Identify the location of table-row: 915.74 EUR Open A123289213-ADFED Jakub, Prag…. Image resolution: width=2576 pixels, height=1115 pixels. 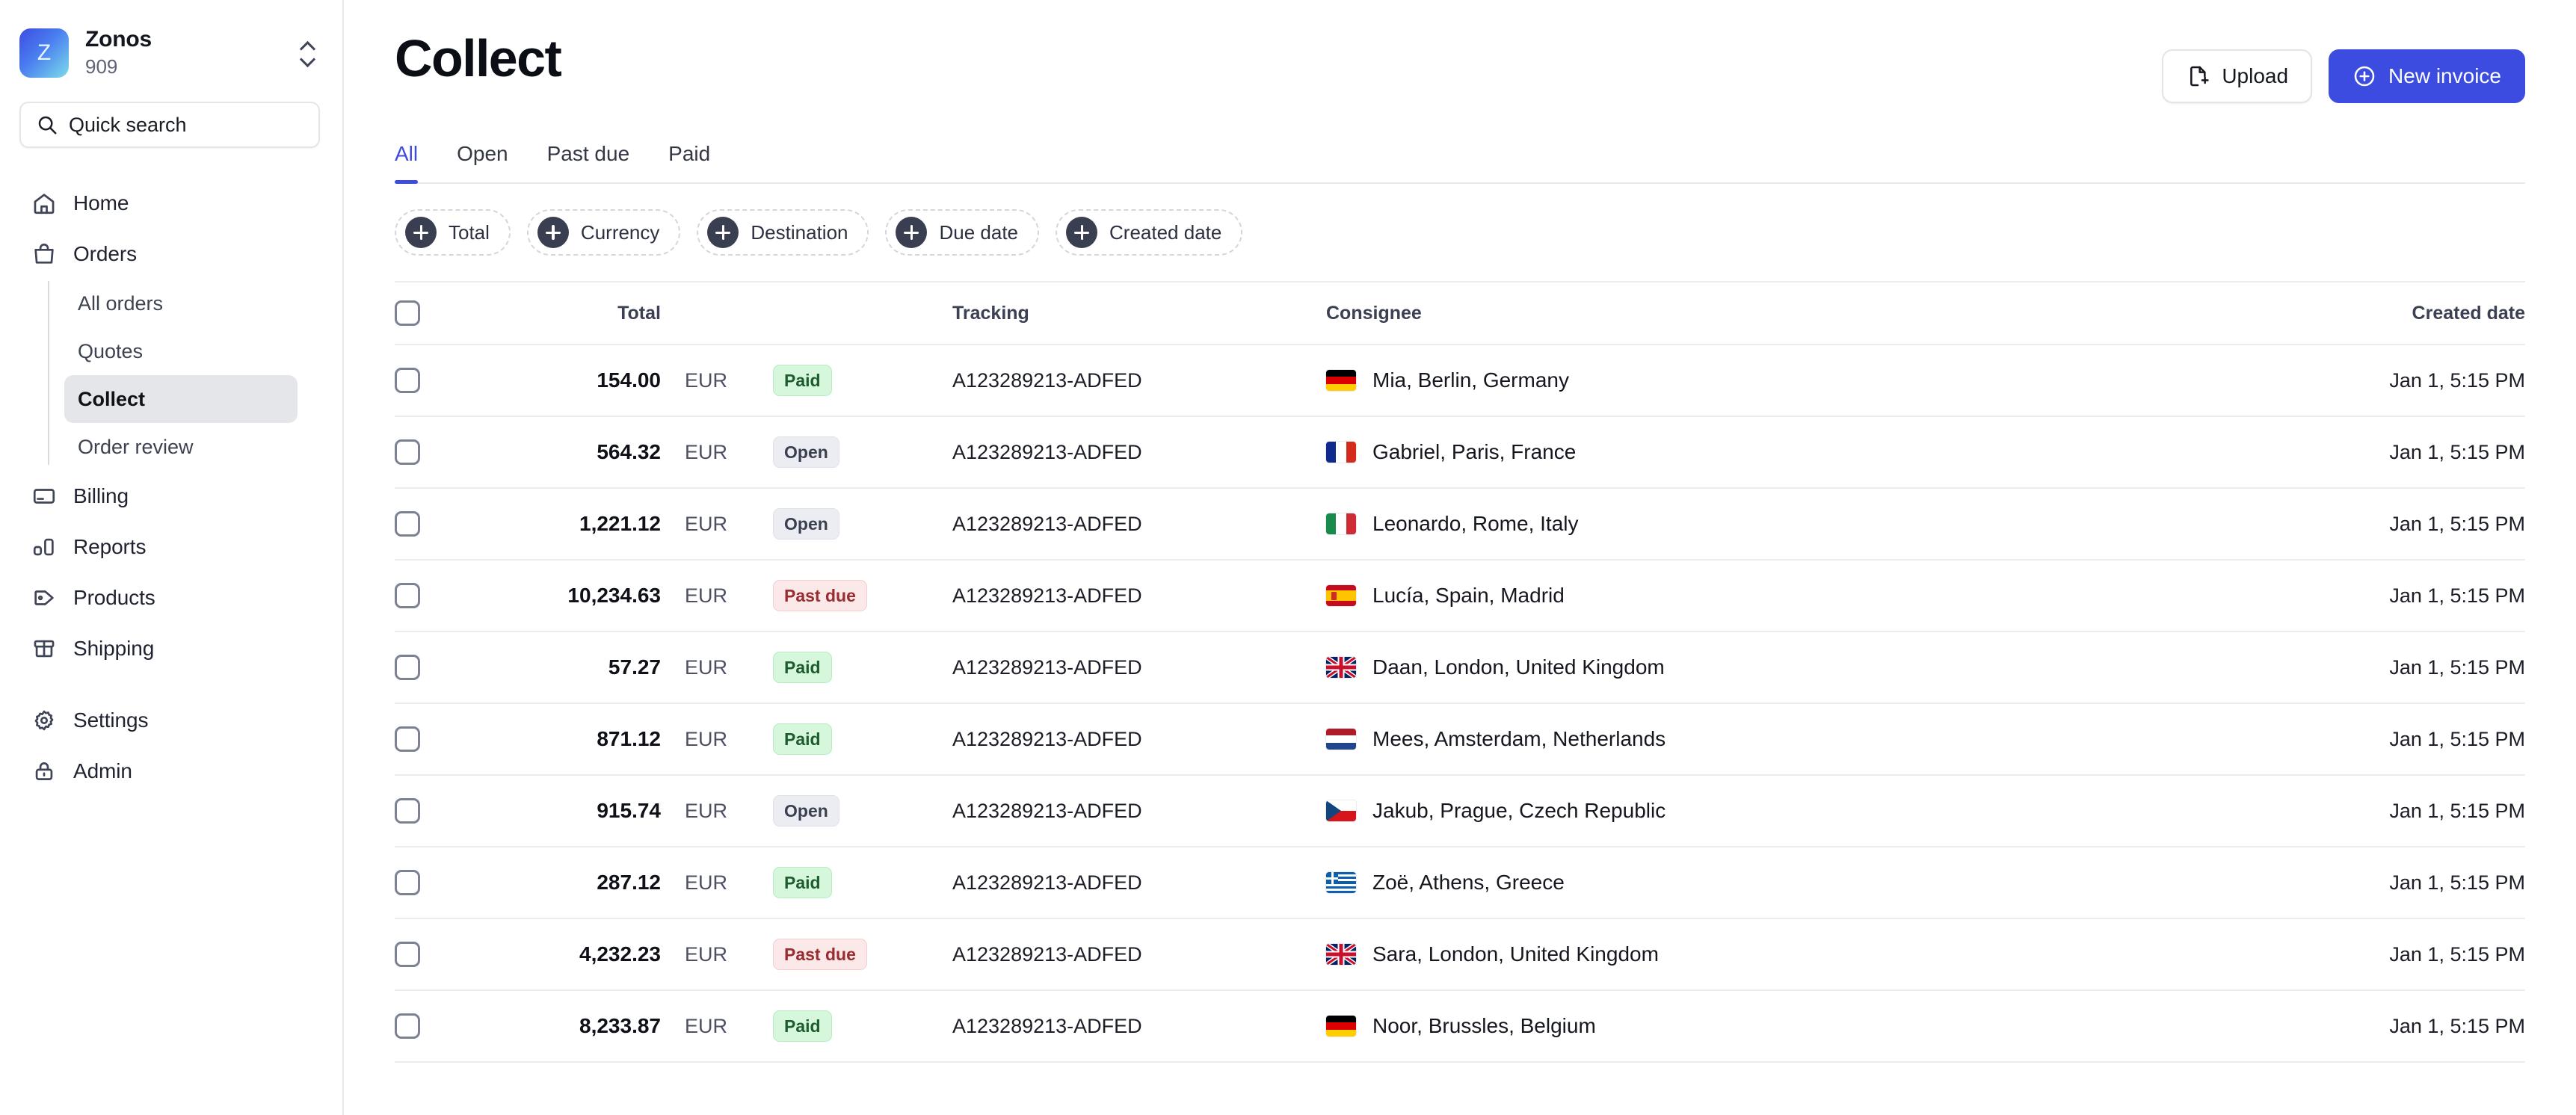
(1460, 812).